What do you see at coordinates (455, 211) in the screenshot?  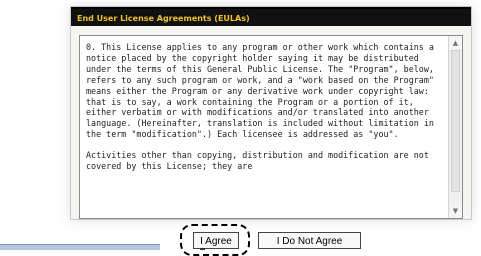 I see `scroll-down-arrow-icon: ▼` at bounding box center [455, 211].